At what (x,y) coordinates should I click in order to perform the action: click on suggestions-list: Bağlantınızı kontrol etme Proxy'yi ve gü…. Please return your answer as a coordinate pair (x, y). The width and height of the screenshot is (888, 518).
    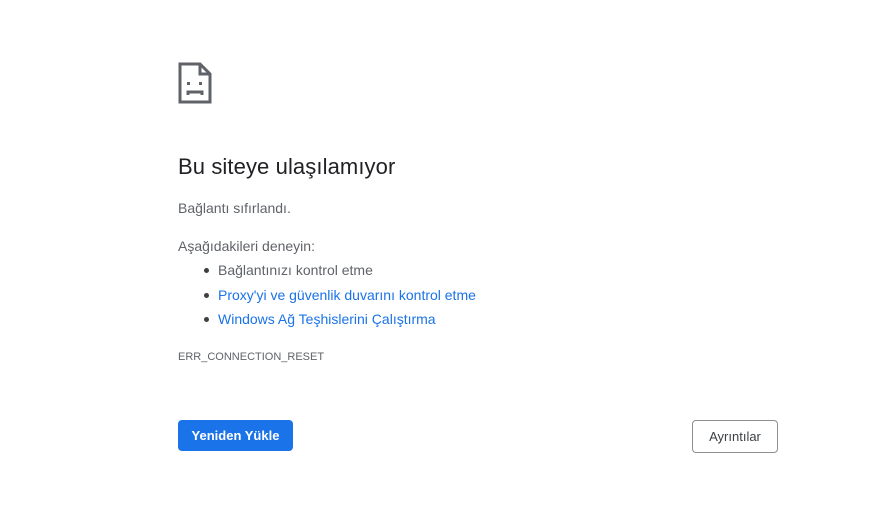
    Looking at the image, I should click on (327, 295).